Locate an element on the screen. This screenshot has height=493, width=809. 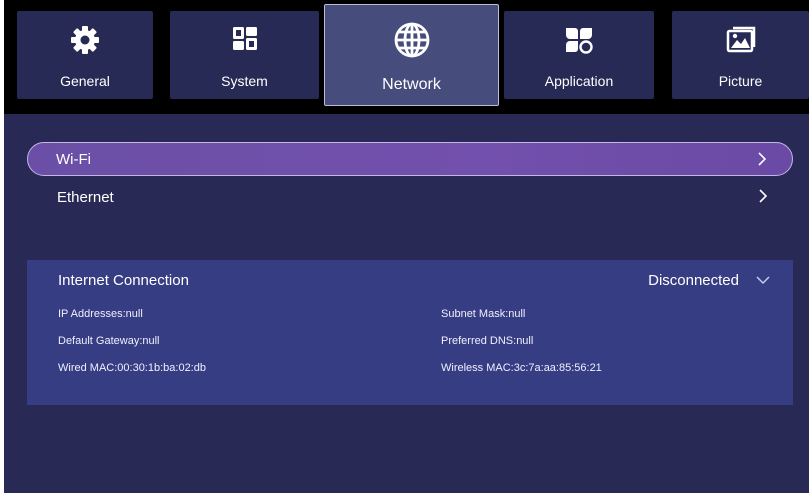
tab-label: Network is located at coordinates (411, 84).